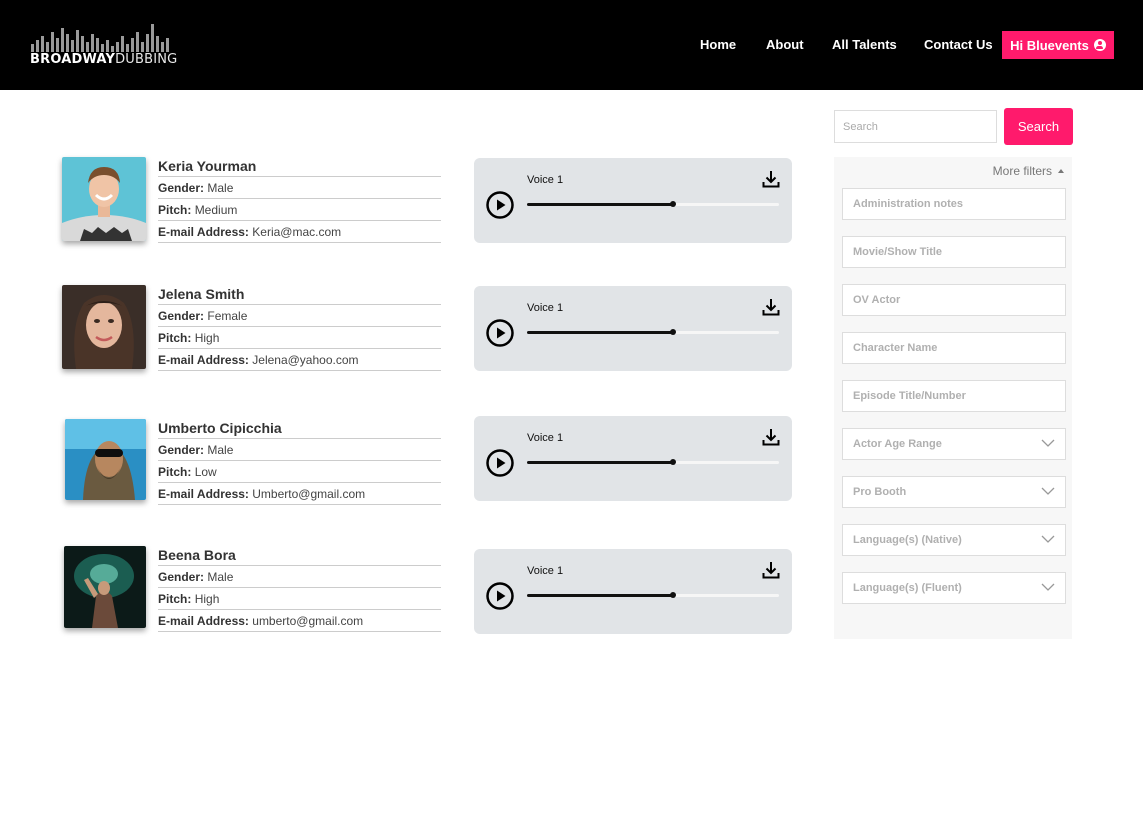  I want to click on broadway-dubbing-logo: BROADWAYDUBBING, so click(103, 46).